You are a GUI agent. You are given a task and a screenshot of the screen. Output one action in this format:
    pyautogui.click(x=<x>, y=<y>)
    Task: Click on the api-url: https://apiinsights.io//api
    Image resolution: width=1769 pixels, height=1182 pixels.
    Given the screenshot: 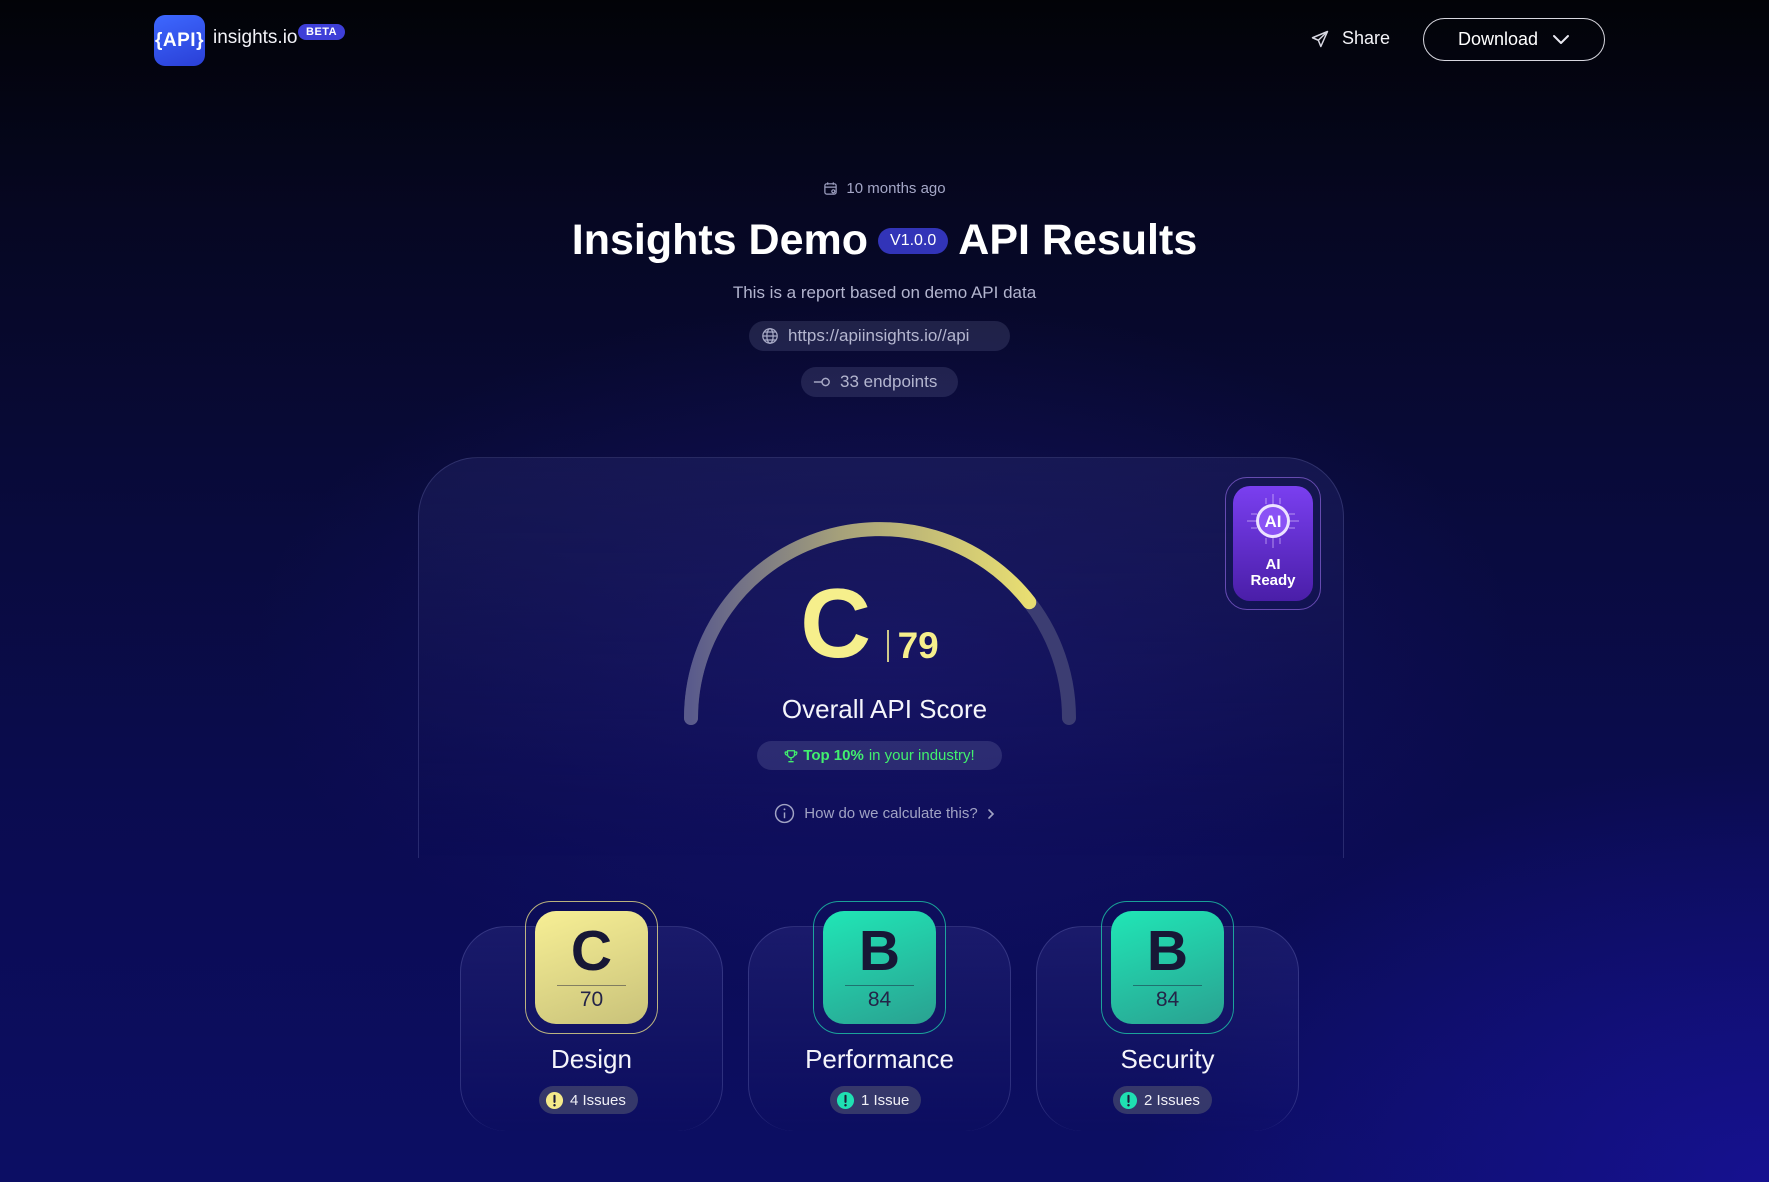 What is the action you would take?
    pyautogui.click(x=879, y=335)
    